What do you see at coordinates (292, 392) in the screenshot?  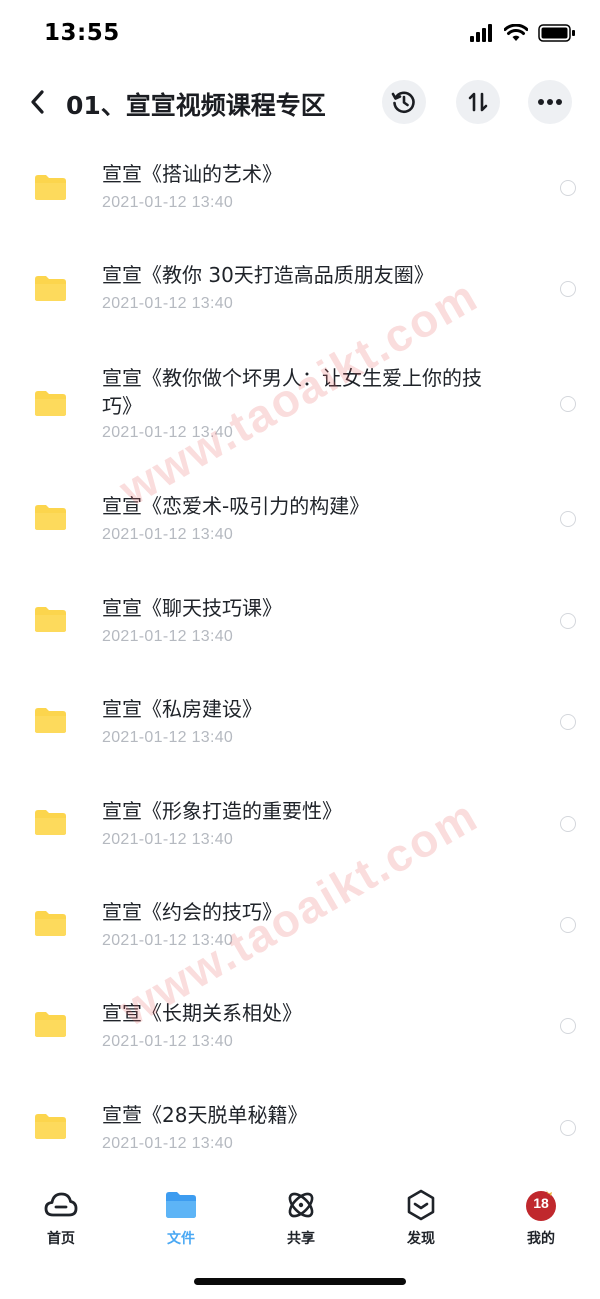 I see `file-name: 宣宣《教你做个坏男人：让女生爱上你的技巧》` at bounding box center [292, 392].